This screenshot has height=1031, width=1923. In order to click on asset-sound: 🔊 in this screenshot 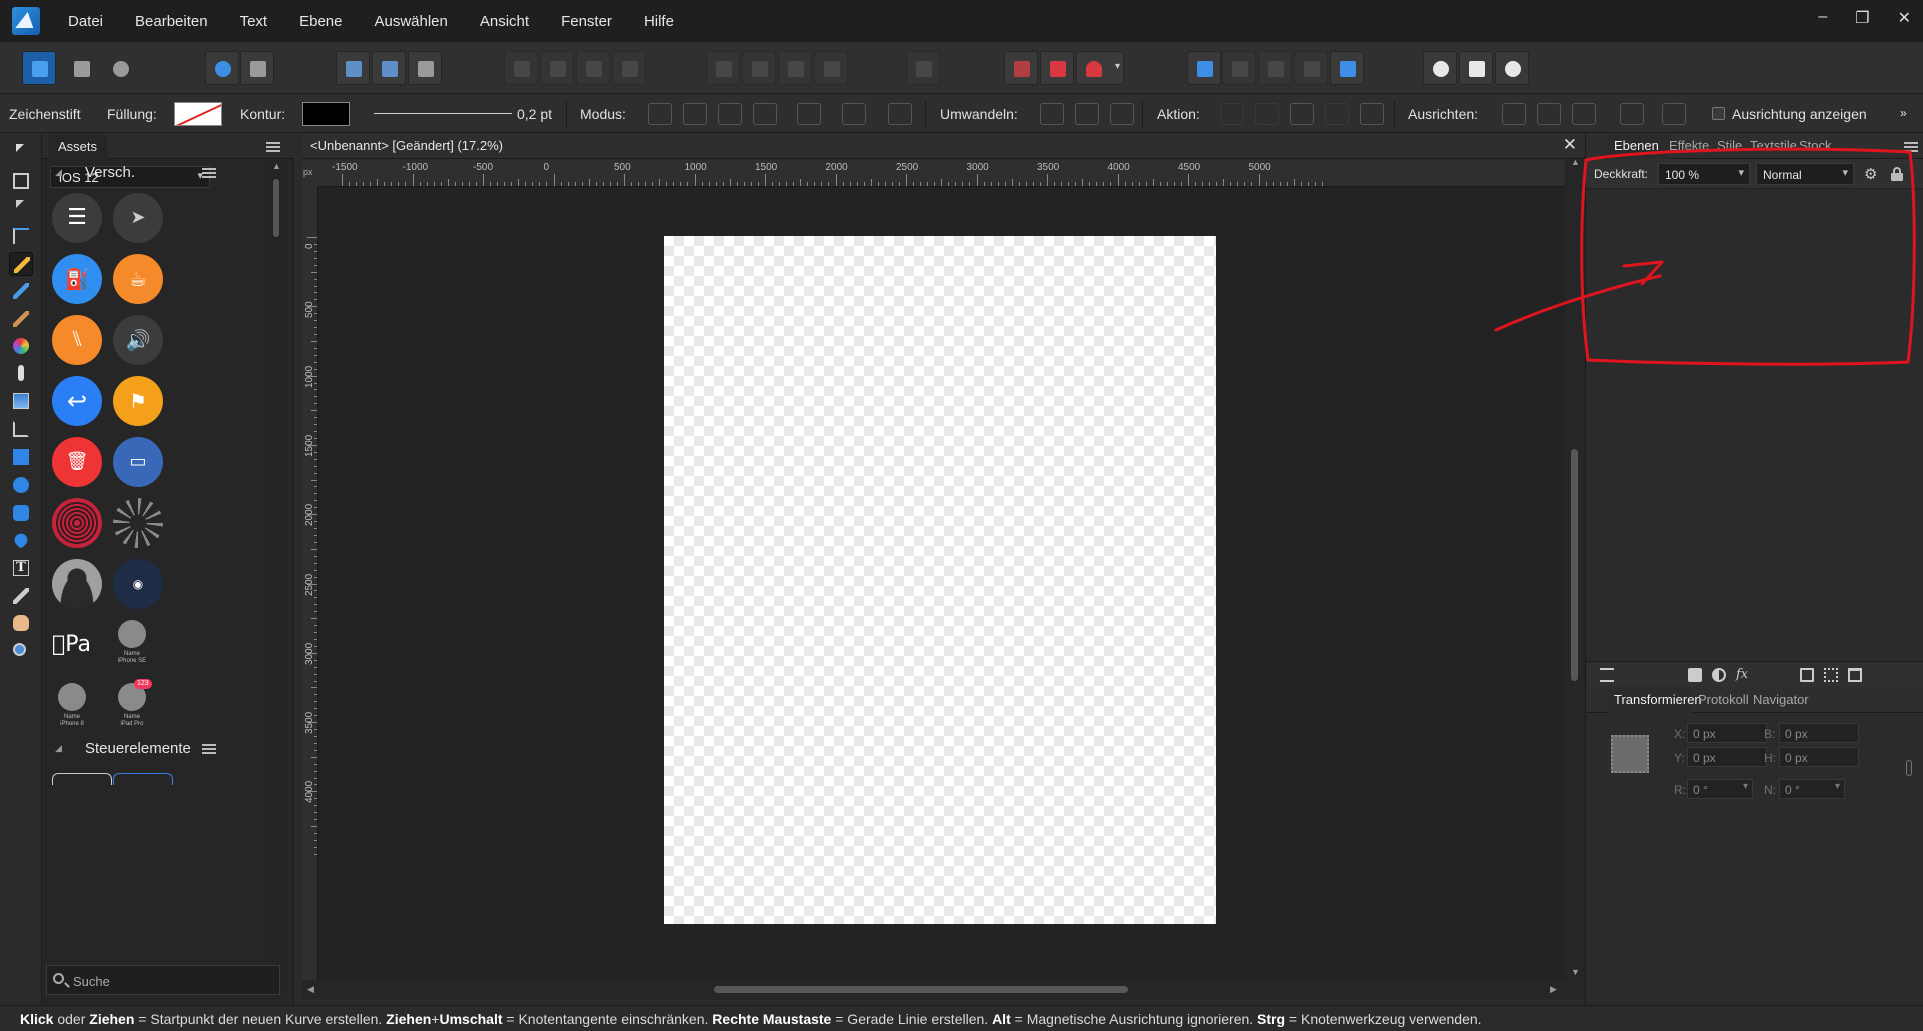, I will do `click(138, 340)`.